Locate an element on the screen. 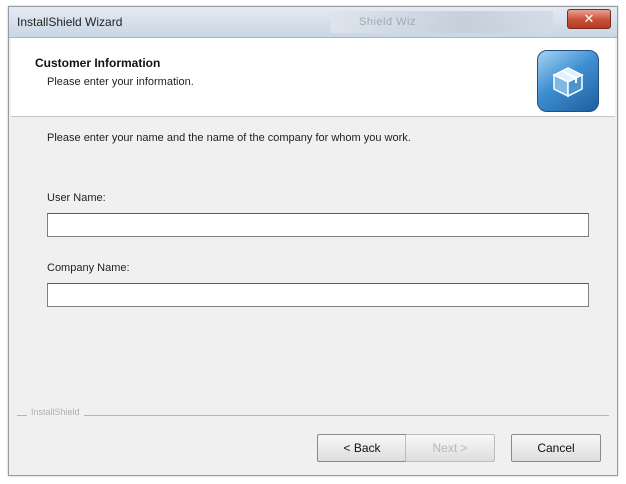  background-window-title-text: Shield Wiz is located at coordinates (387, 22).